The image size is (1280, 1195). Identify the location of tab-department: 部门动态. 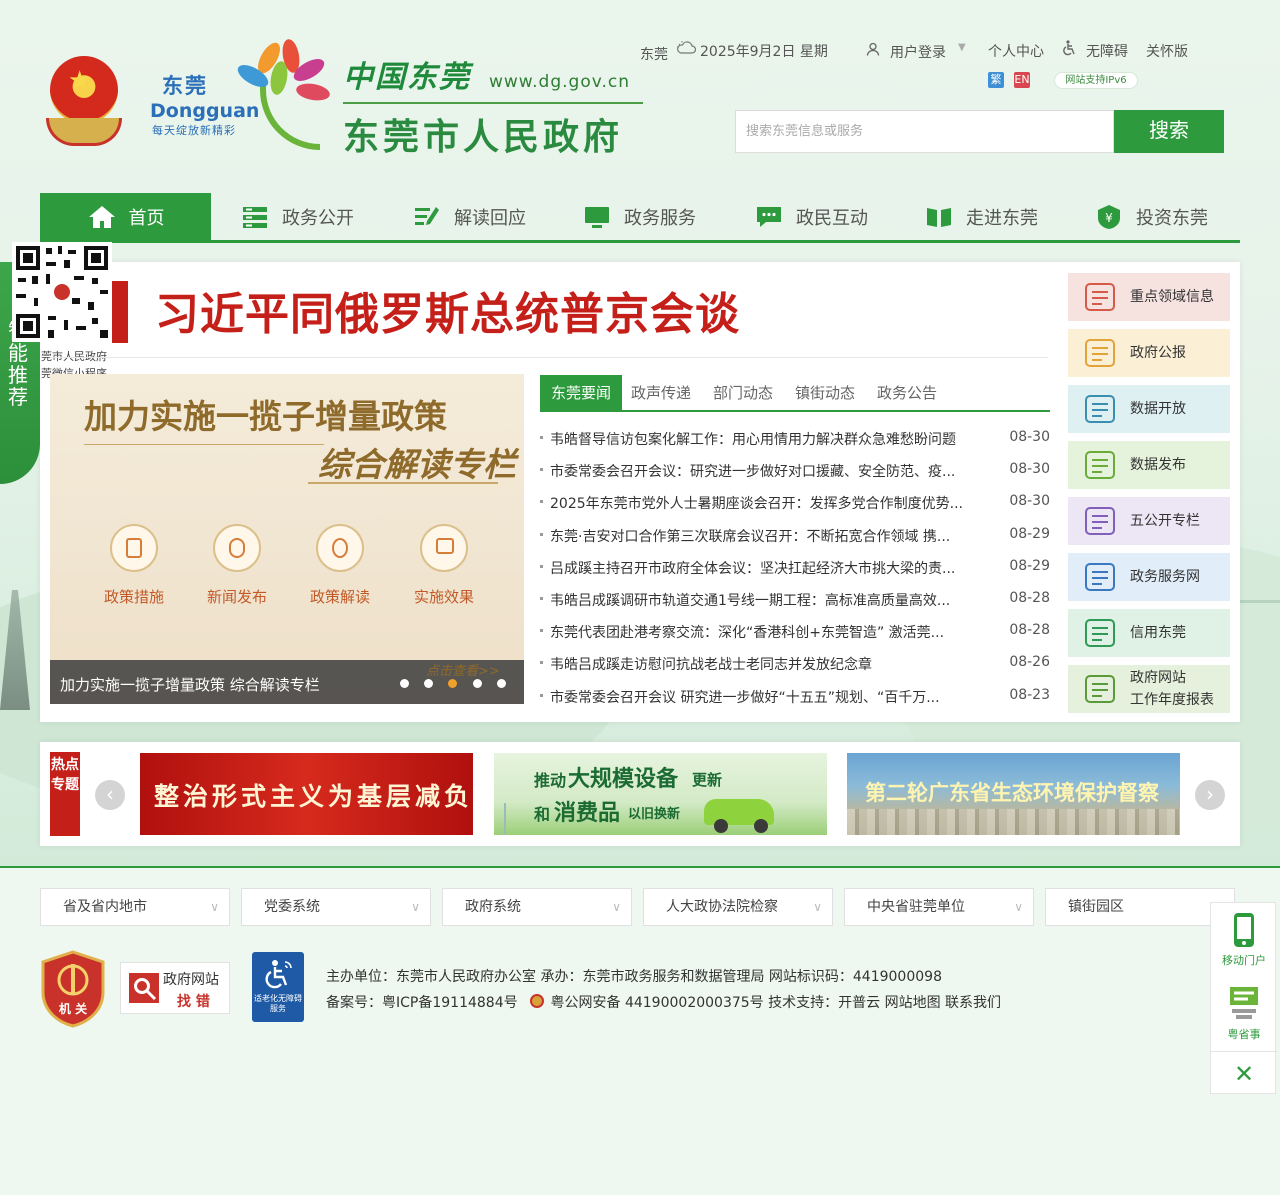
(743, 393).